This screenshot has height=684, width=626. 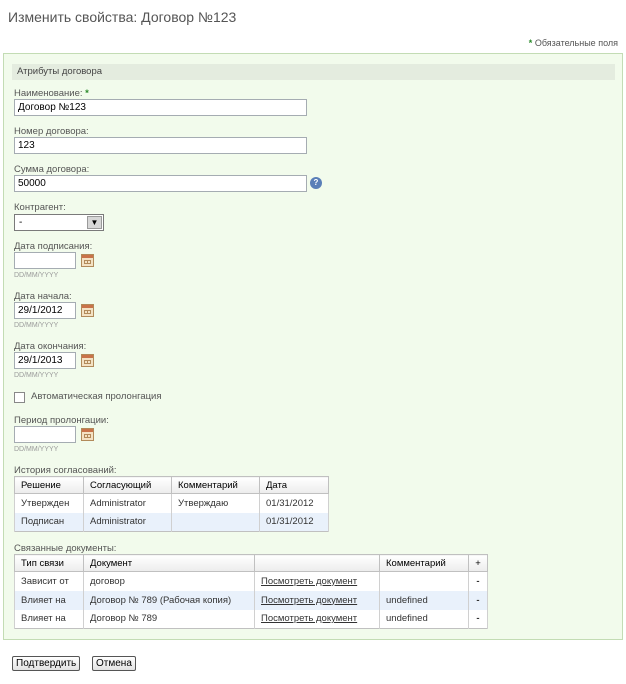 I want to click on approval-history-label: История согласований:, so click(x=65, y=470).